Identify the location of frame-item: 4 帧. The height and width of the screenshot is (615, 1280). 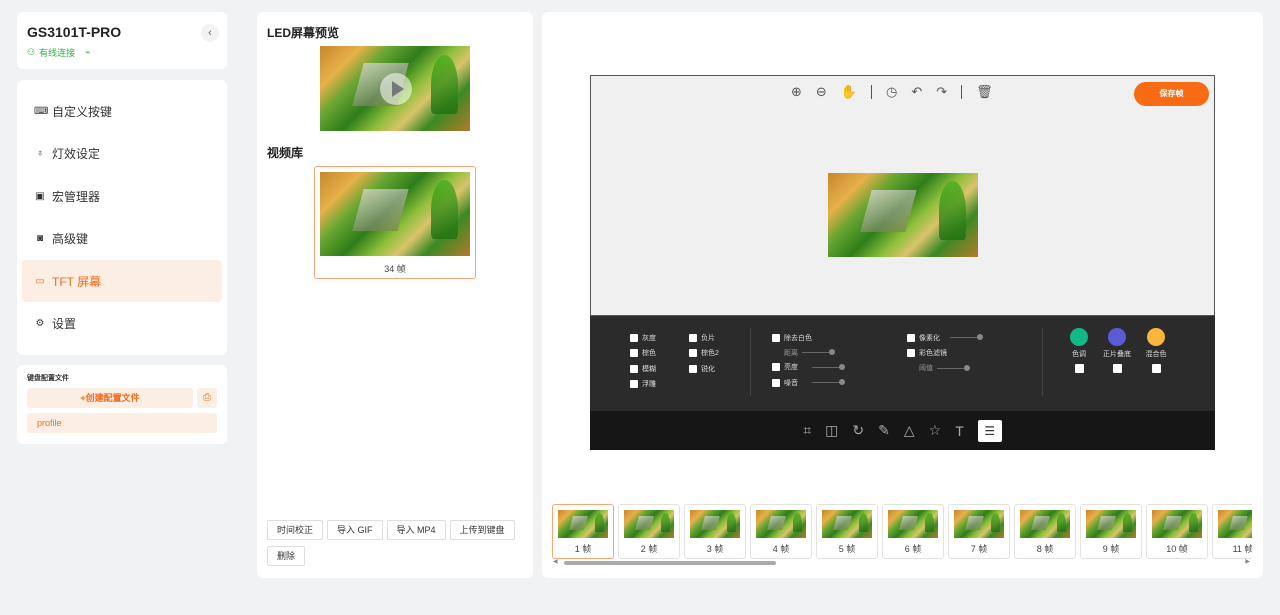
(781, 531).